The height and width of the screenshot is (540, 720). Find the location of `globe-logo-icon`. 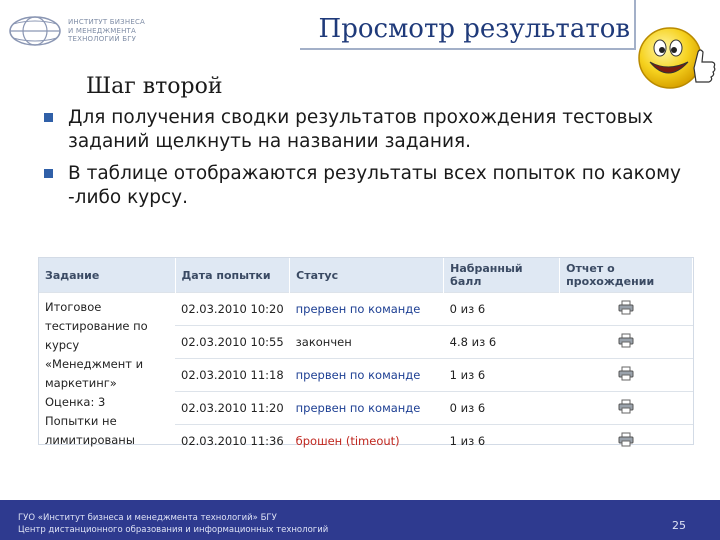

globe-logo-icon is located at coordinates (35, 31).